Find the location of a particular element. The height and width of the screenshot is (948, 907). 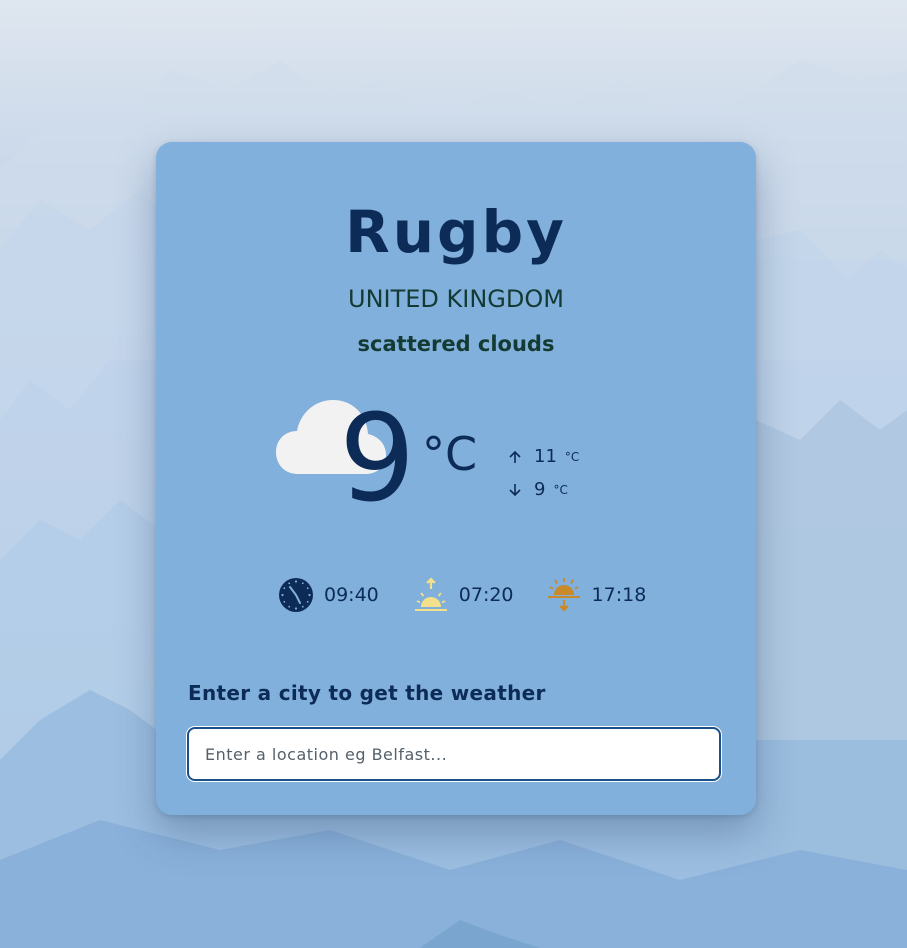

location-search-input is located at coordinates (454, 754).